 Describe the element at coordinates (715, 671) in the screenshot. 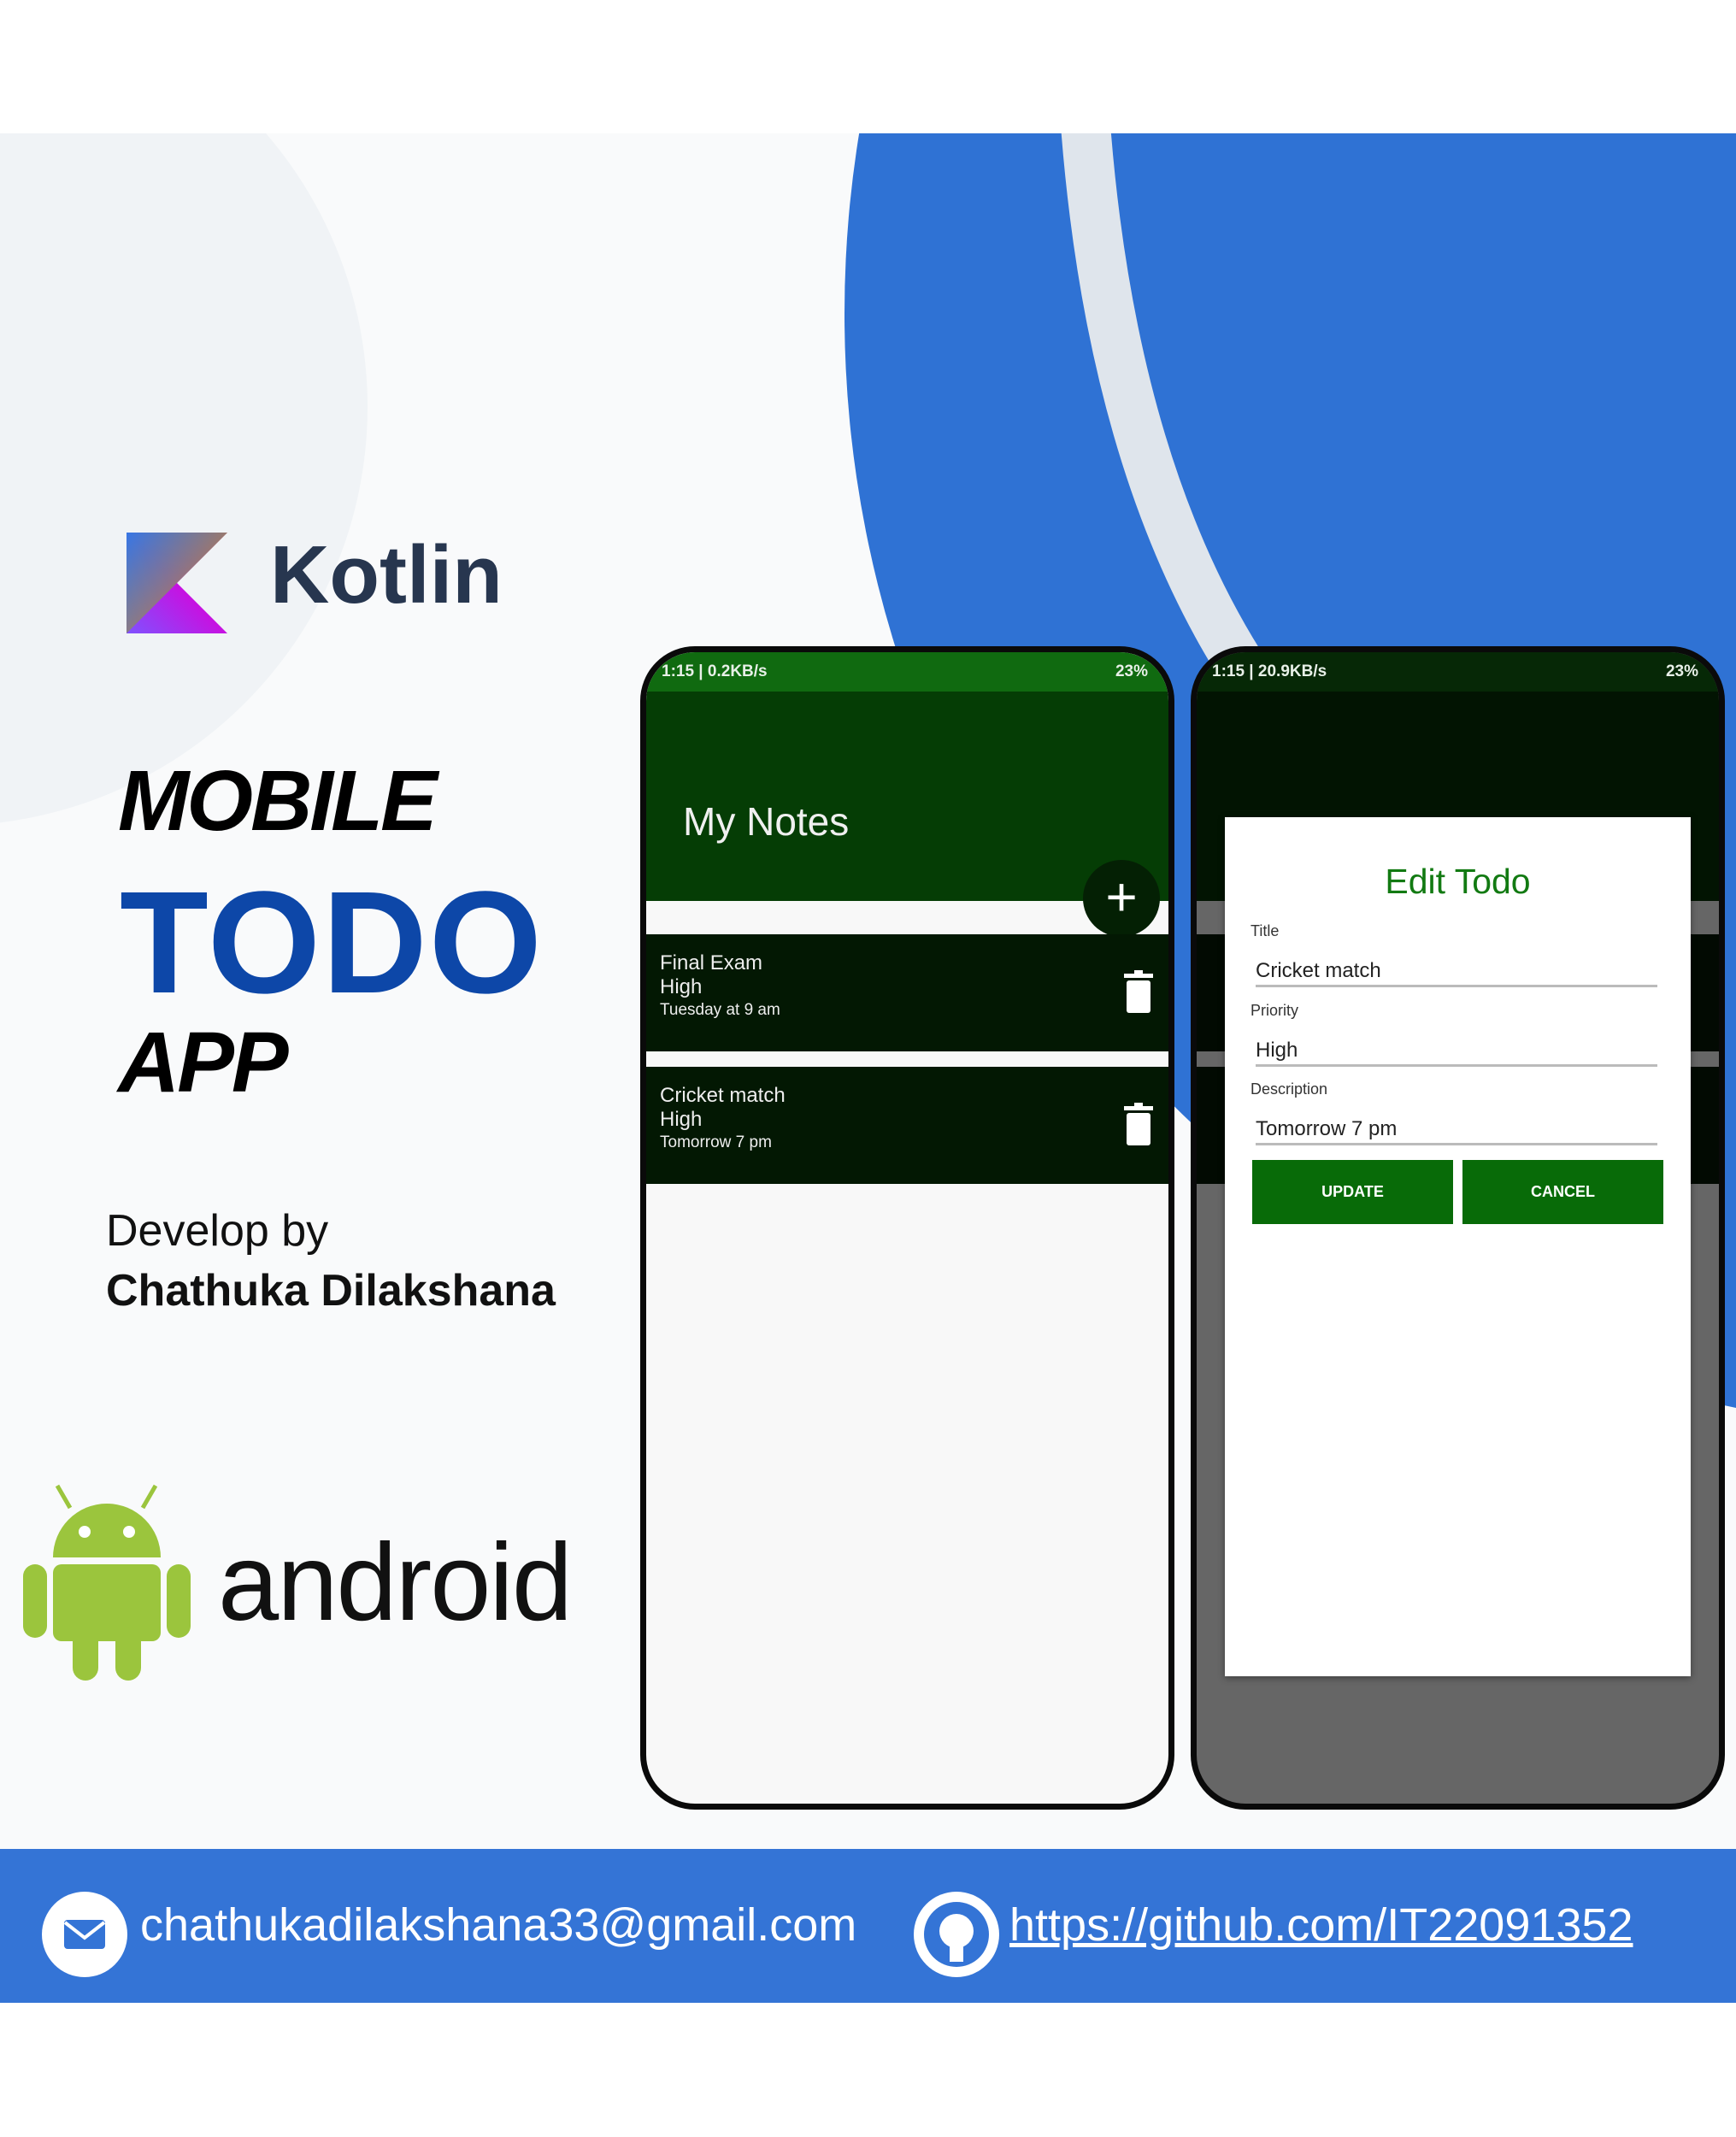

I see `status-left: 1:15 | 0.2KB/s` at that location.